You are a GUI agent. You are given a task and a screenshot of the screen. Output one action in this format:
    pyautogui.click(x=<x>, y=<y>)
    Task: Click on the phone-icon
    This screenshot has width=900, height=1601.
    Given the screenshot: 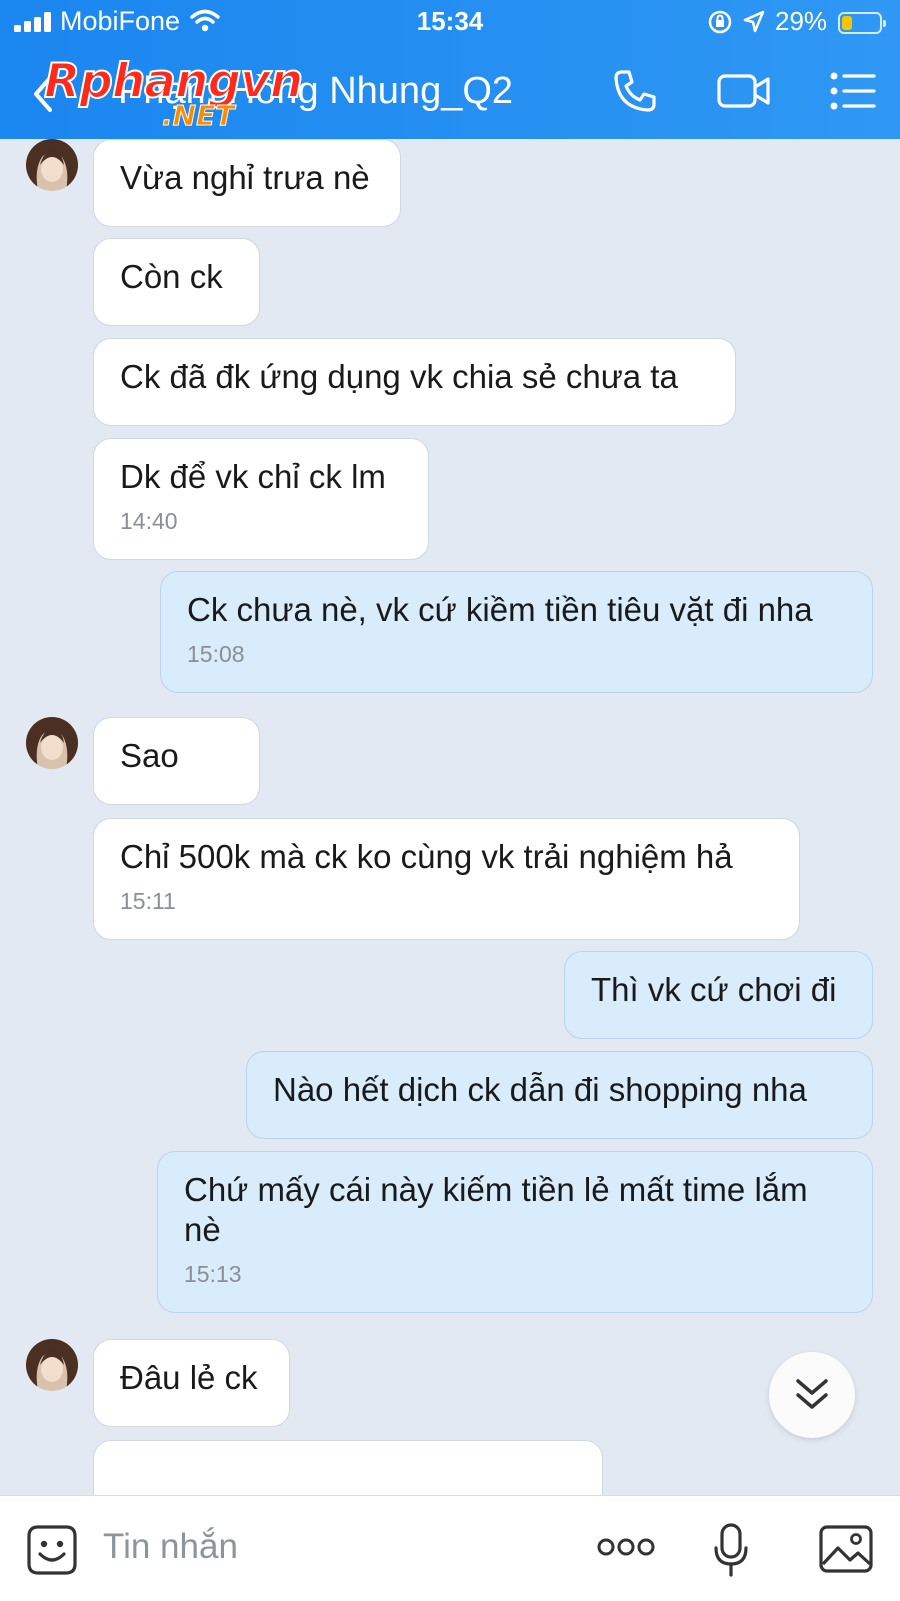 What is the action you would take?
    pyautogui.click(x=635, y=91)
    